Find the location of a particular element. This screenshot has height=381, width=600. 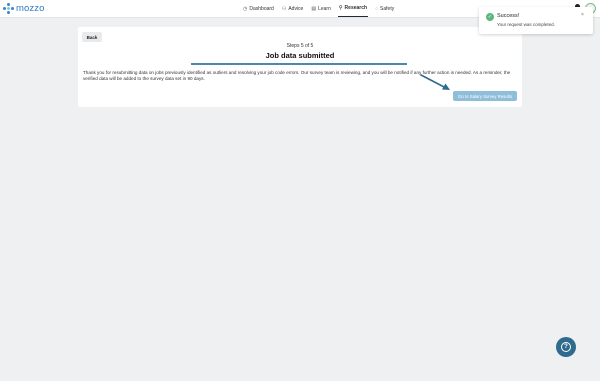

nav-item-research: ⚲ Research is located at coordinates (353, 8).